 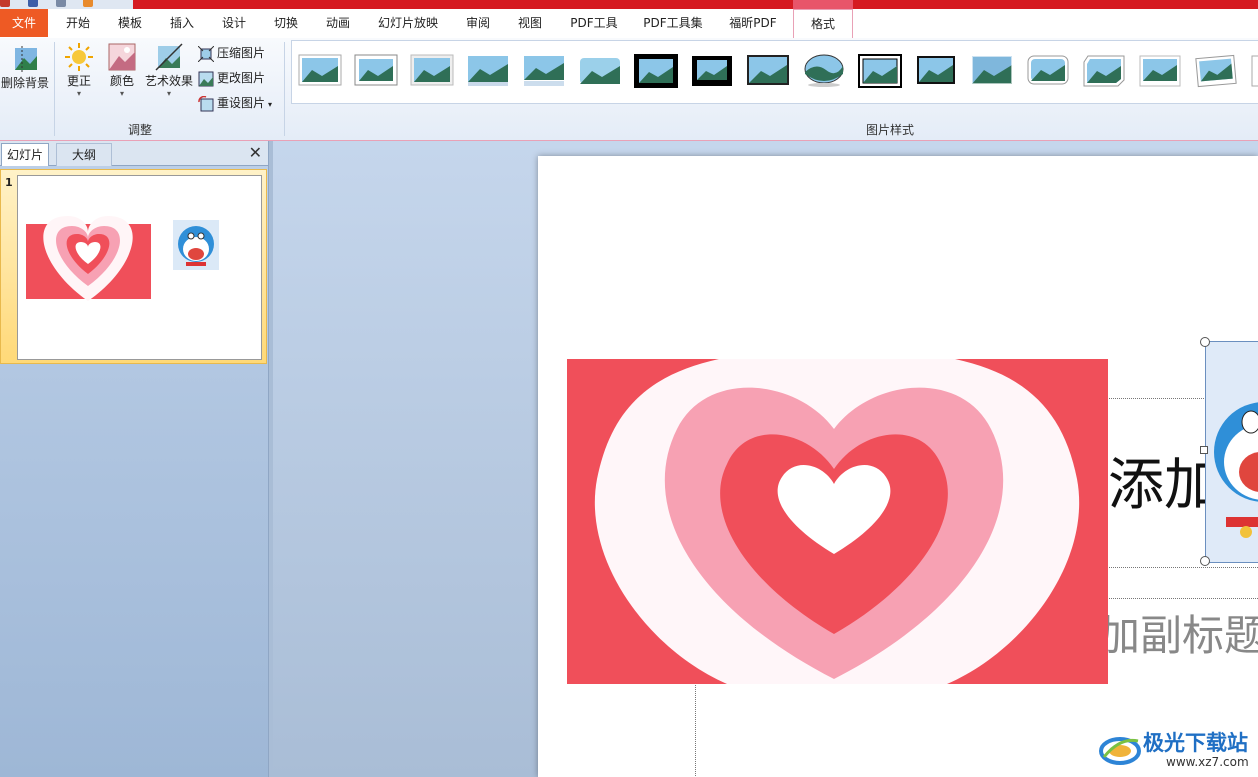 I want to click on slide-thumbnail-art, so click(x=122, y=258).